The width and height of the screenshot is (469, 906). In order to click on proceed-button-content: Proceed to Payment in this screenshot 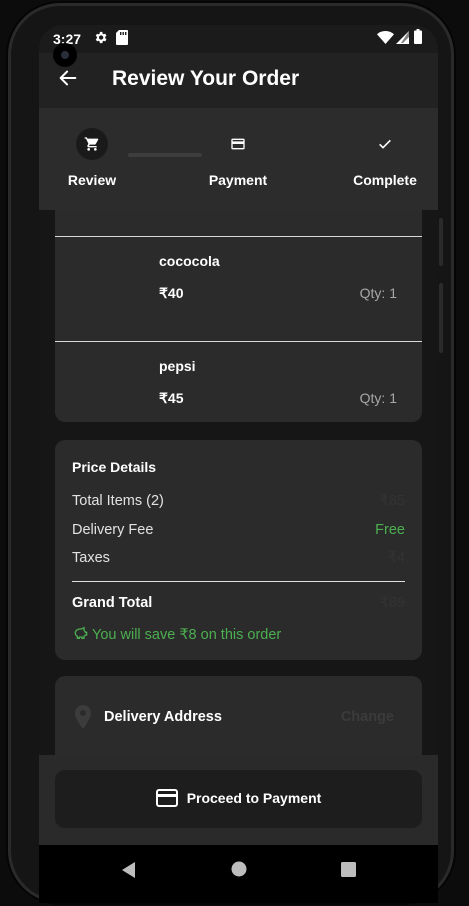, I will do `click(238, 798)`.